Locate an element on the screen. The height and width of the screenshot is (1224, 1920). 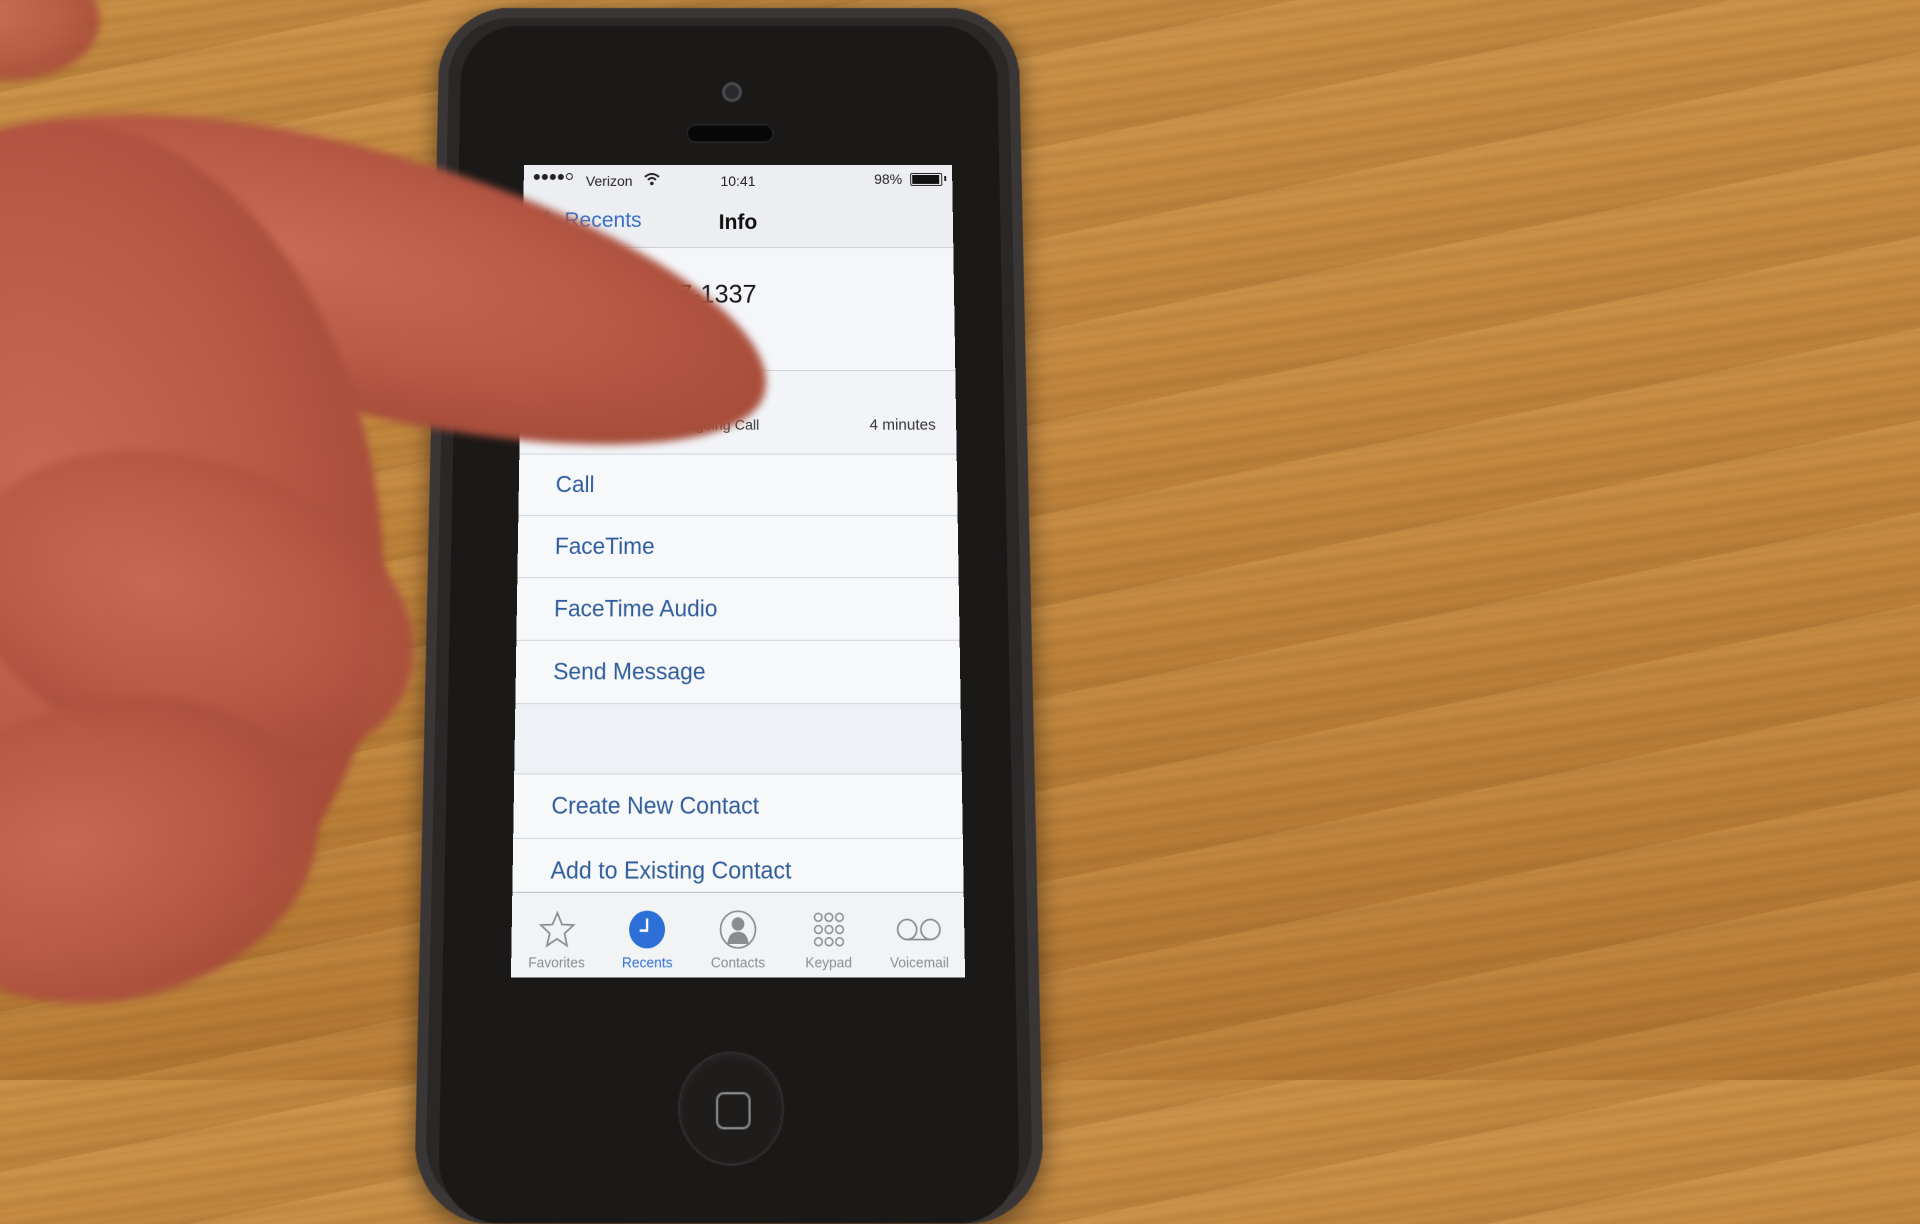
status-bar: Verizon 10:41 98% is located at coordinates (738, 181).